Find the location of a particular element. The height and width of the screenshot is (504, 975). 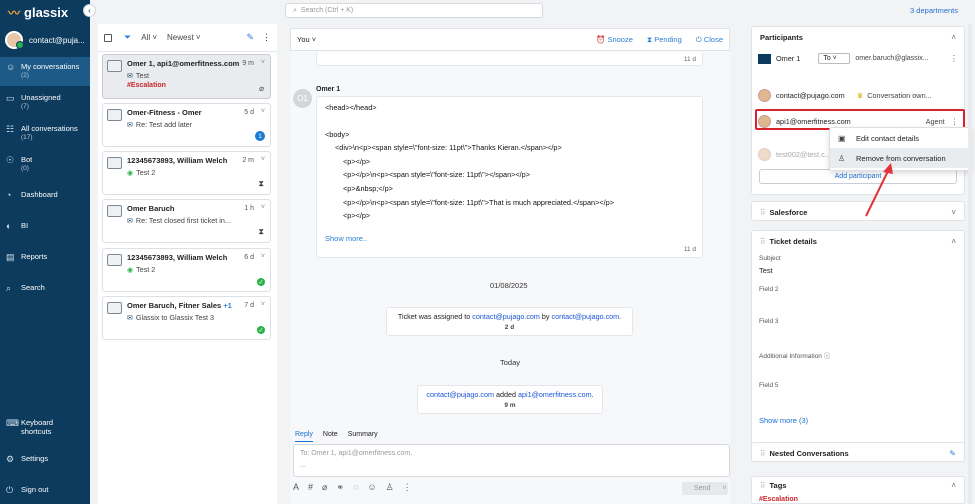

menu-item-edit-contact: ▣ Edit contact details is located at coordinates (900, 138).